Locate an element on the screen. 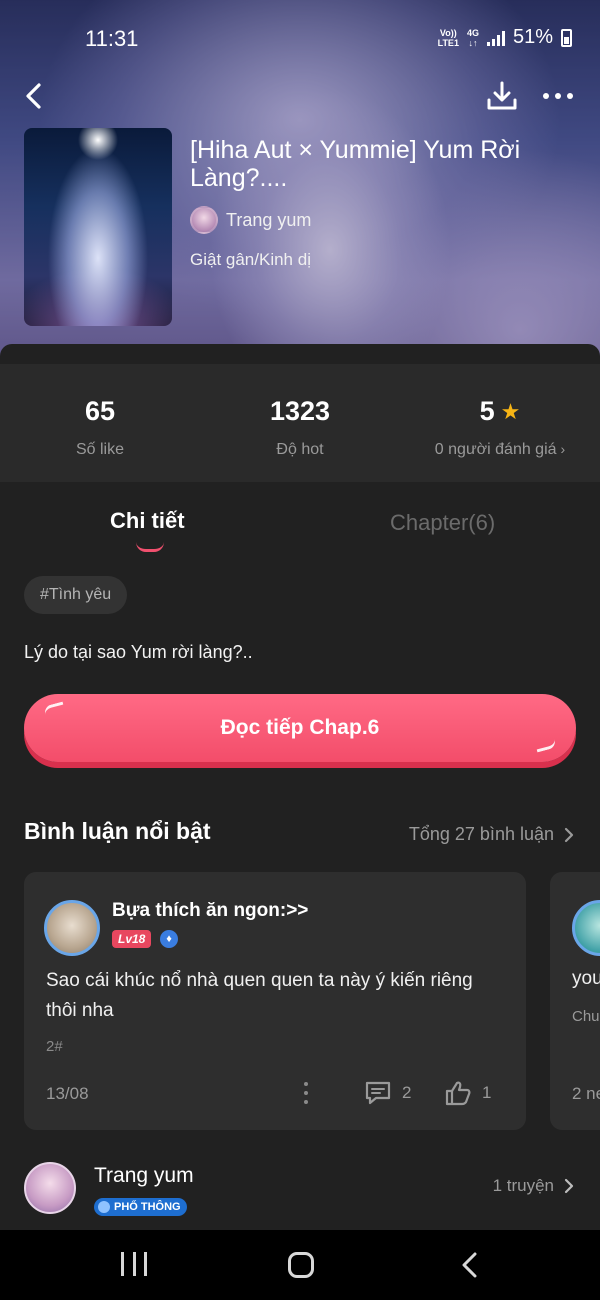 Image resolution: width=600 pixels, height=1300 pixels. status-time: 11:31 is located at coordinates (112, 38).